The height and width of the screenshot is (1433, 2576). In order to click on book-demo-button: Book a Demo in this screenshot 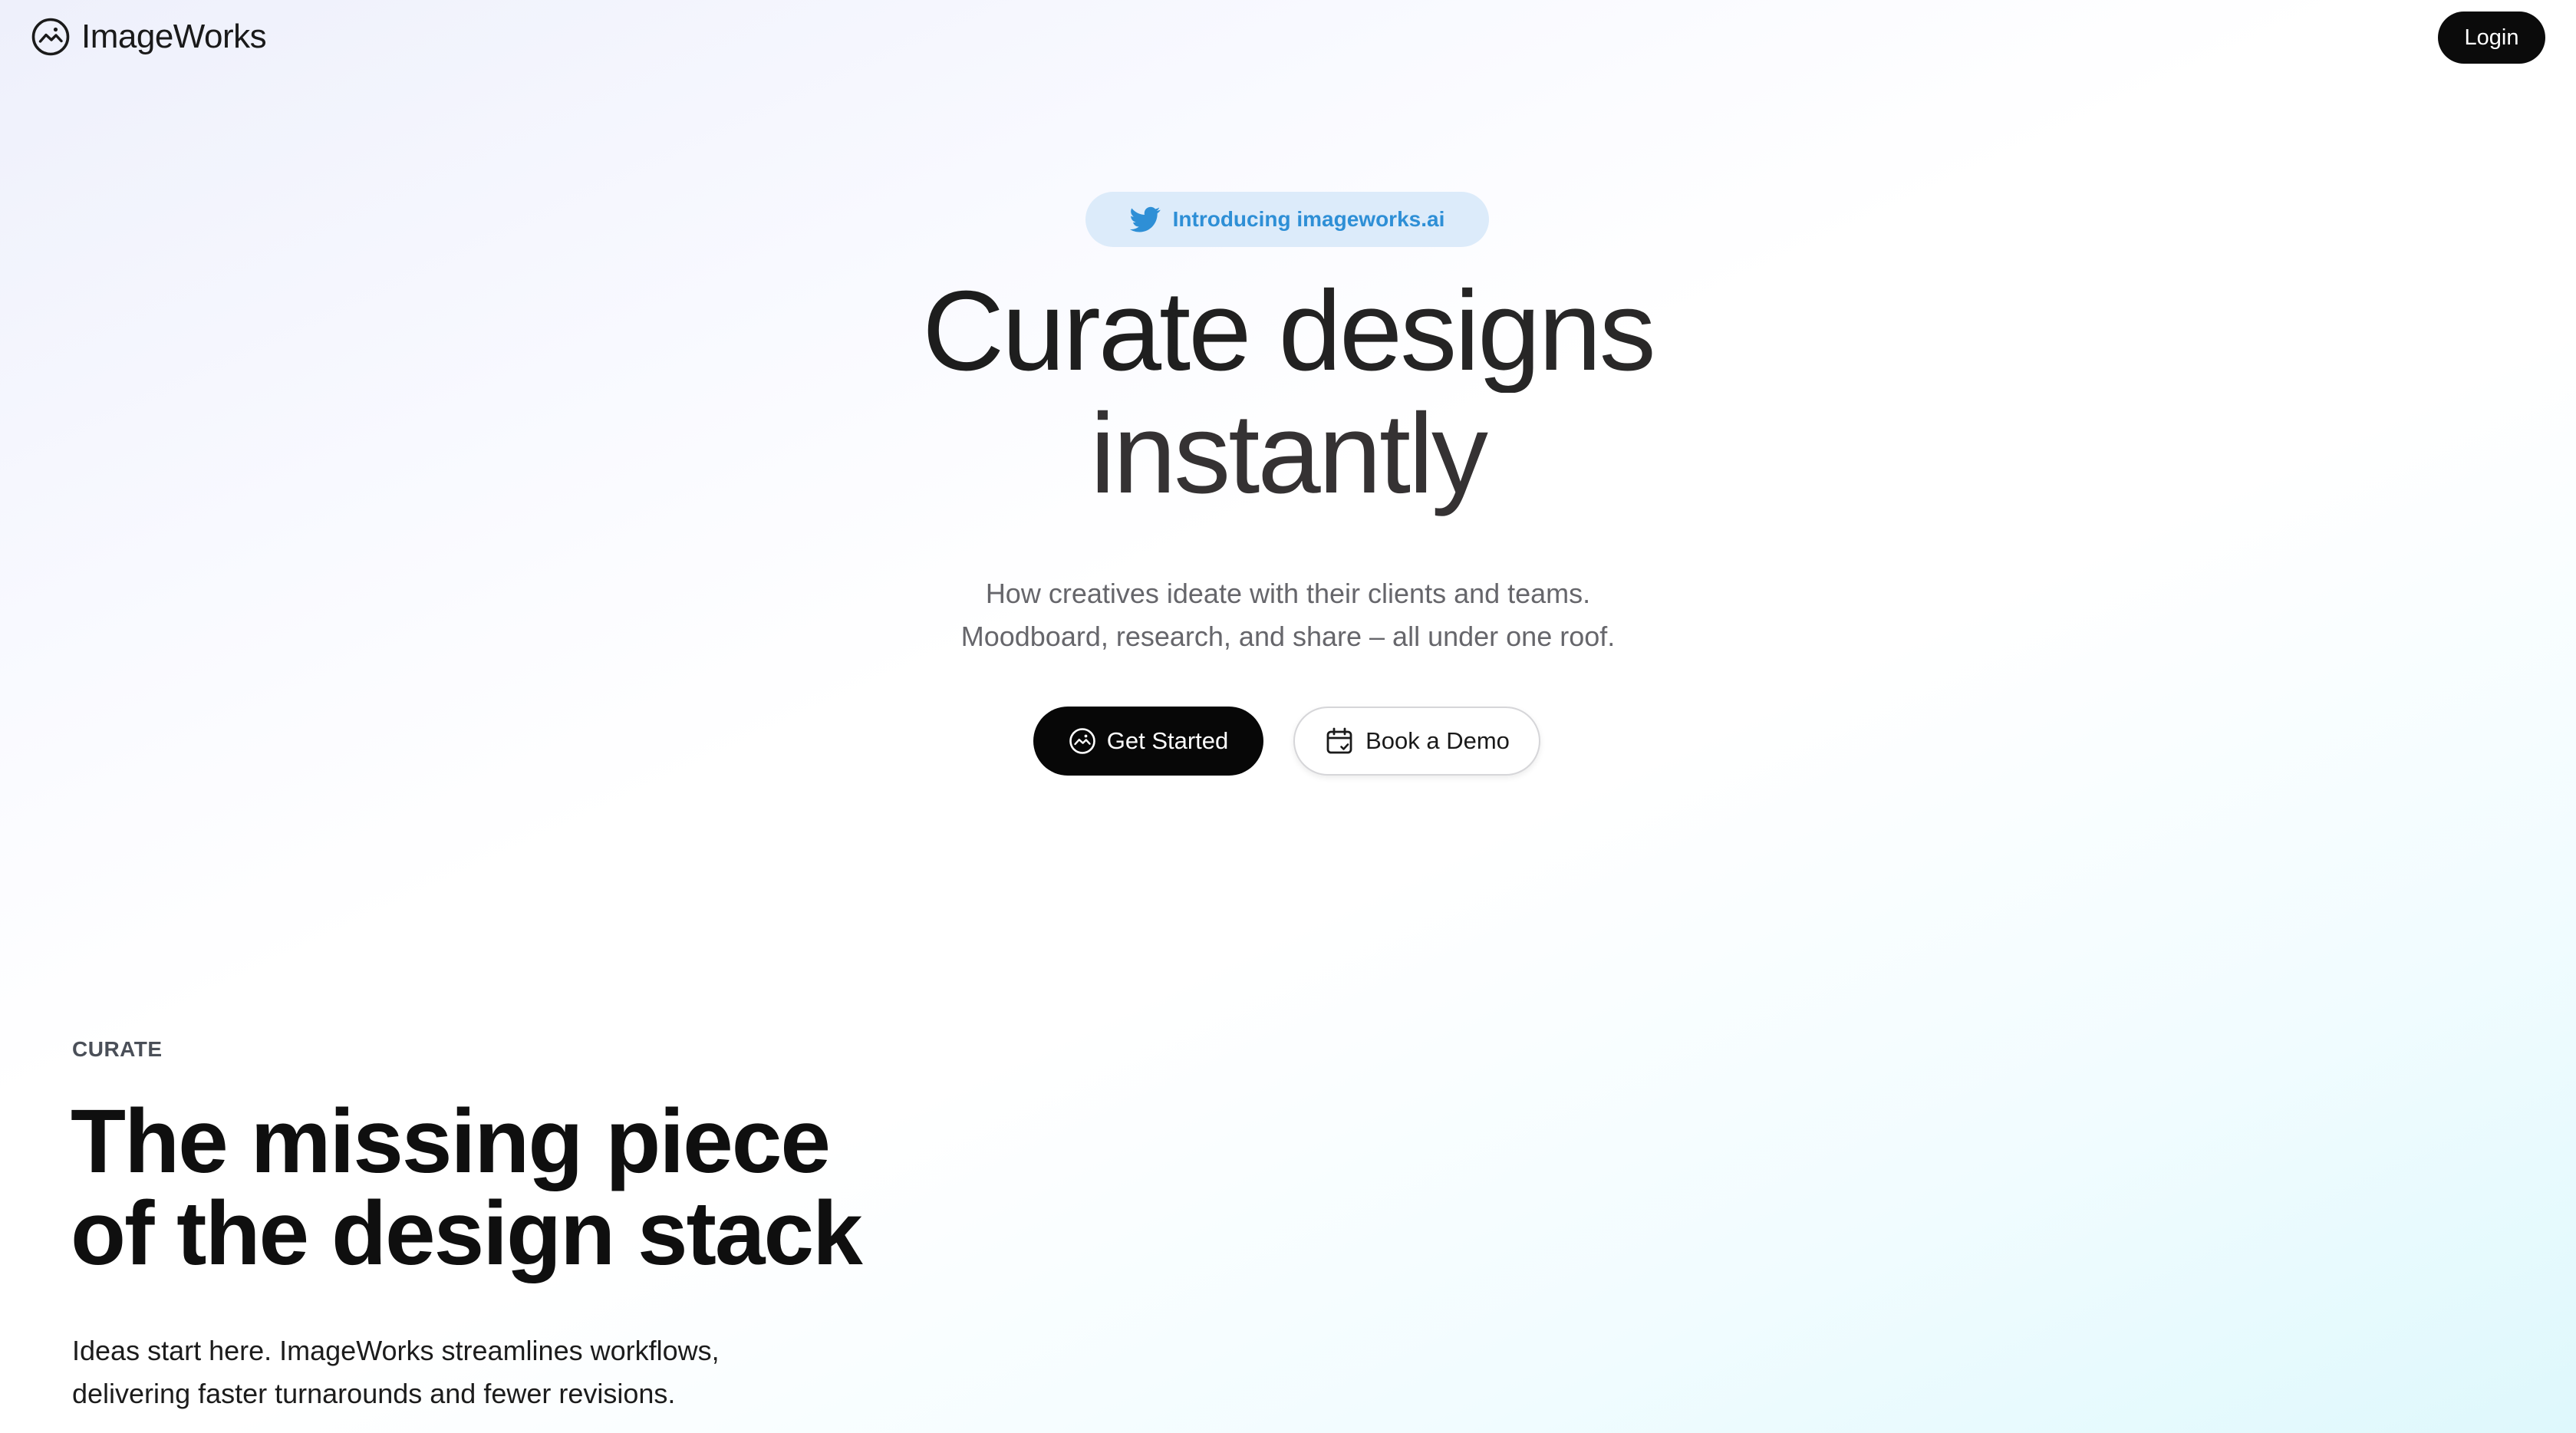, I will do `click(1416, 741)`.